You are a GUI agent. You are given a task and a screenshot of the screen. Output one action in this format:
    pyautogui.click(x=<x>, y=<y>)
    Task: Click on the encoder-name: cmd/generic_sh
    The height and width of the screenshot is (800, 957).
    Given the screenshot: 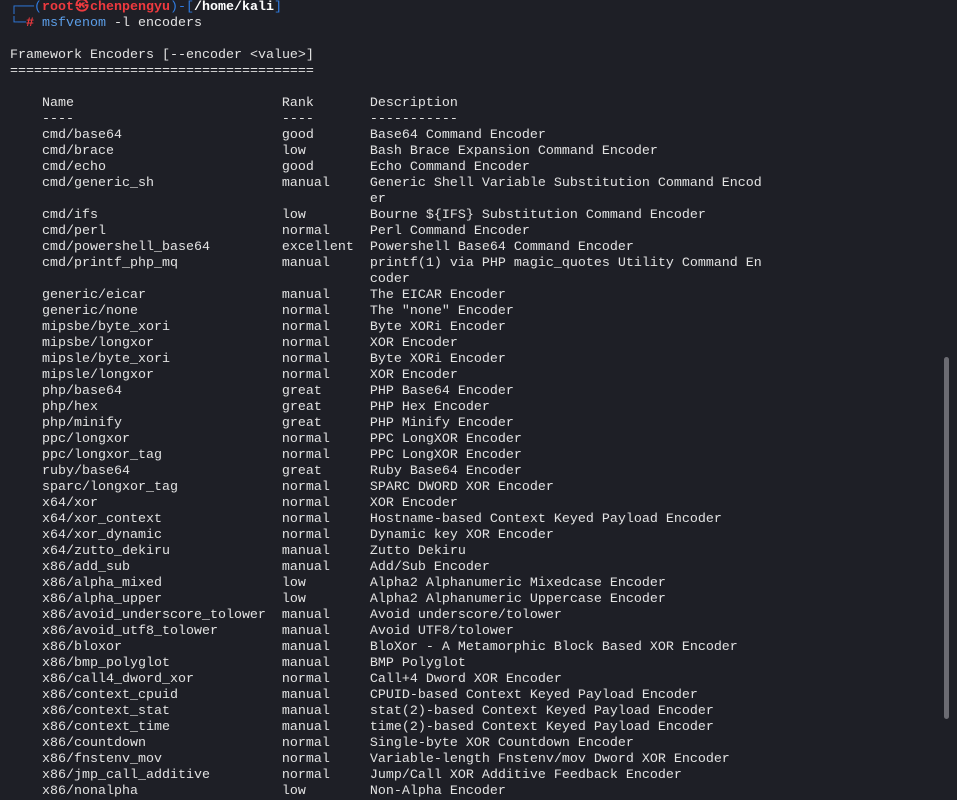 What is the action you would take?
    pyautogui.click(x=97, y=183)
    